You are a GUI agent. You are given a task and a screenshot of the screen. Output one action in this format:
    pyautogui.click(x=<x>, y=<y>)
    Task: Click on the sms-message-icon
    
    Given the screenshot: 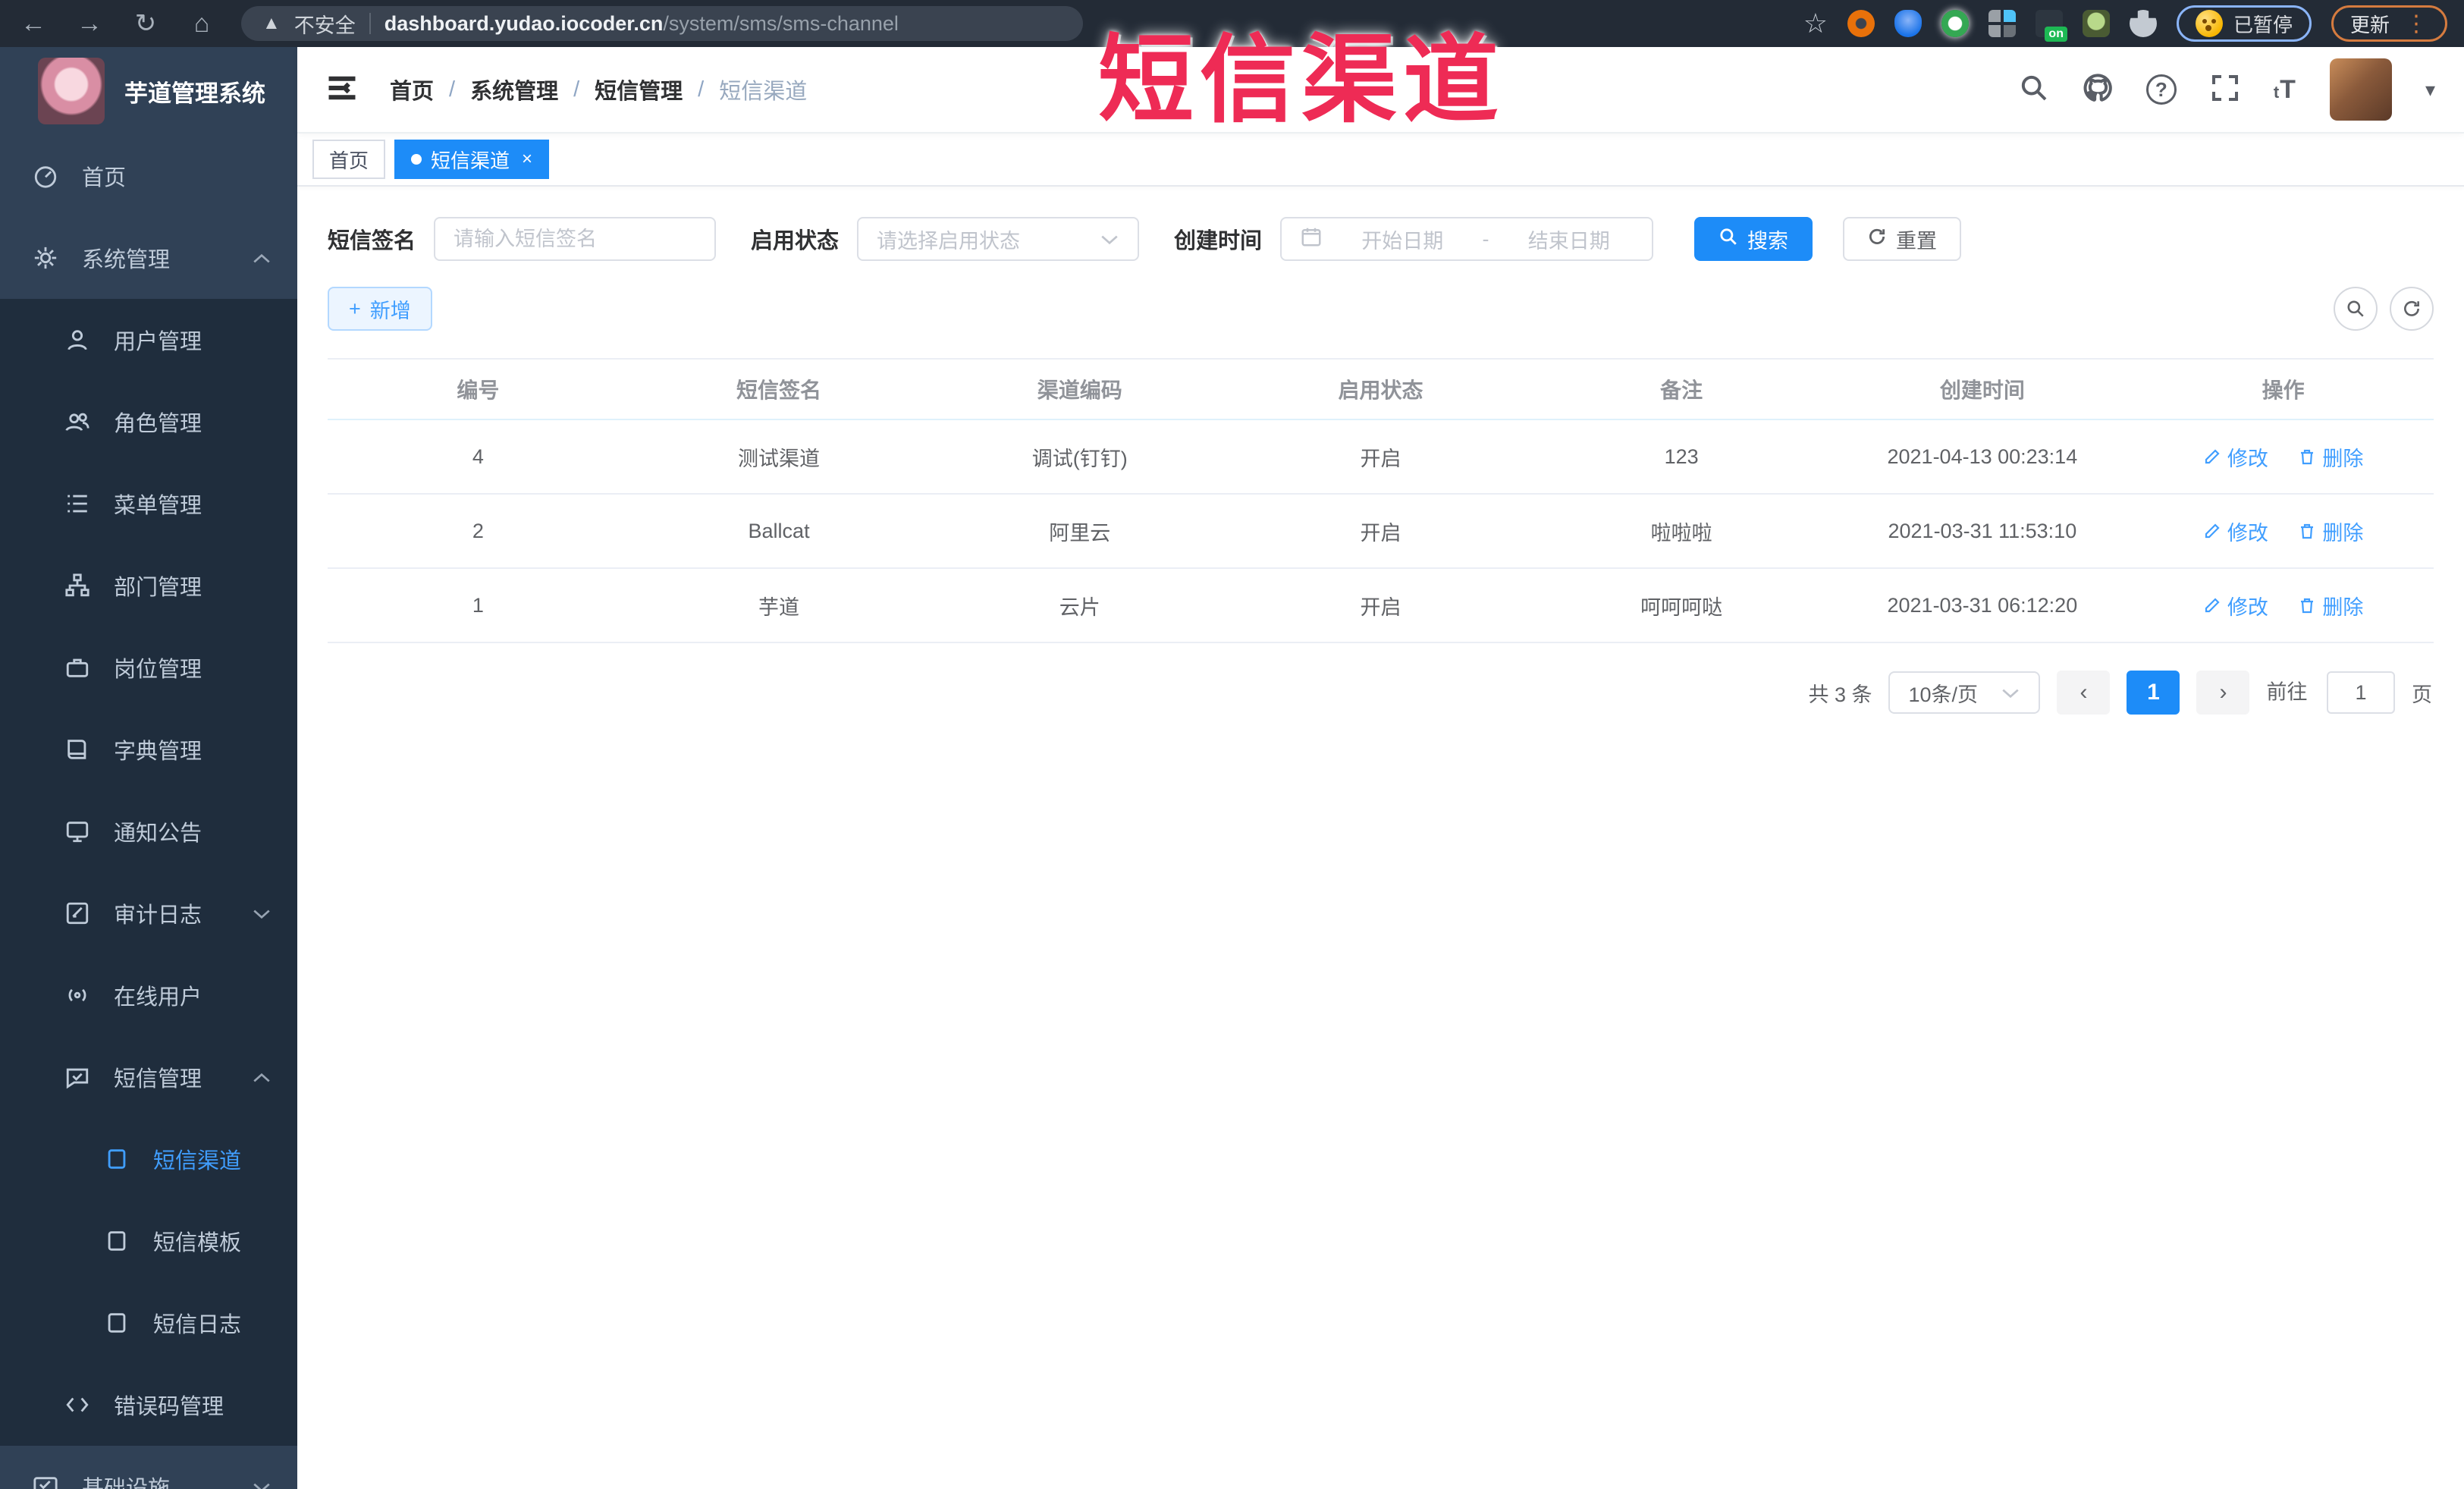 What is the action you would take?
    pyautogui.click(x=77, y=1077)
    